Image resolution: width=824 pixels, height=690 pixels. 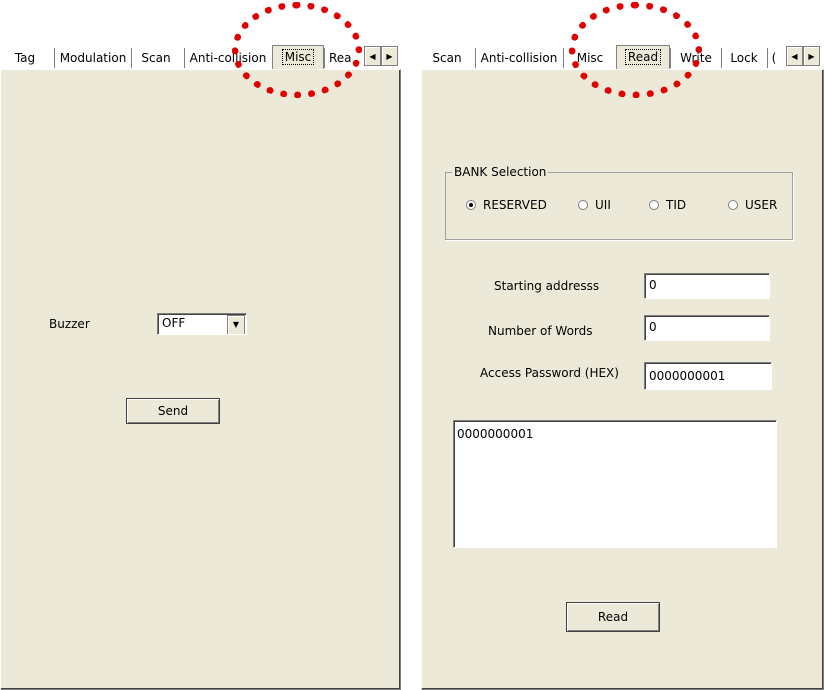 I want to click on radio-uii: UII, so click(x=594, y=205).